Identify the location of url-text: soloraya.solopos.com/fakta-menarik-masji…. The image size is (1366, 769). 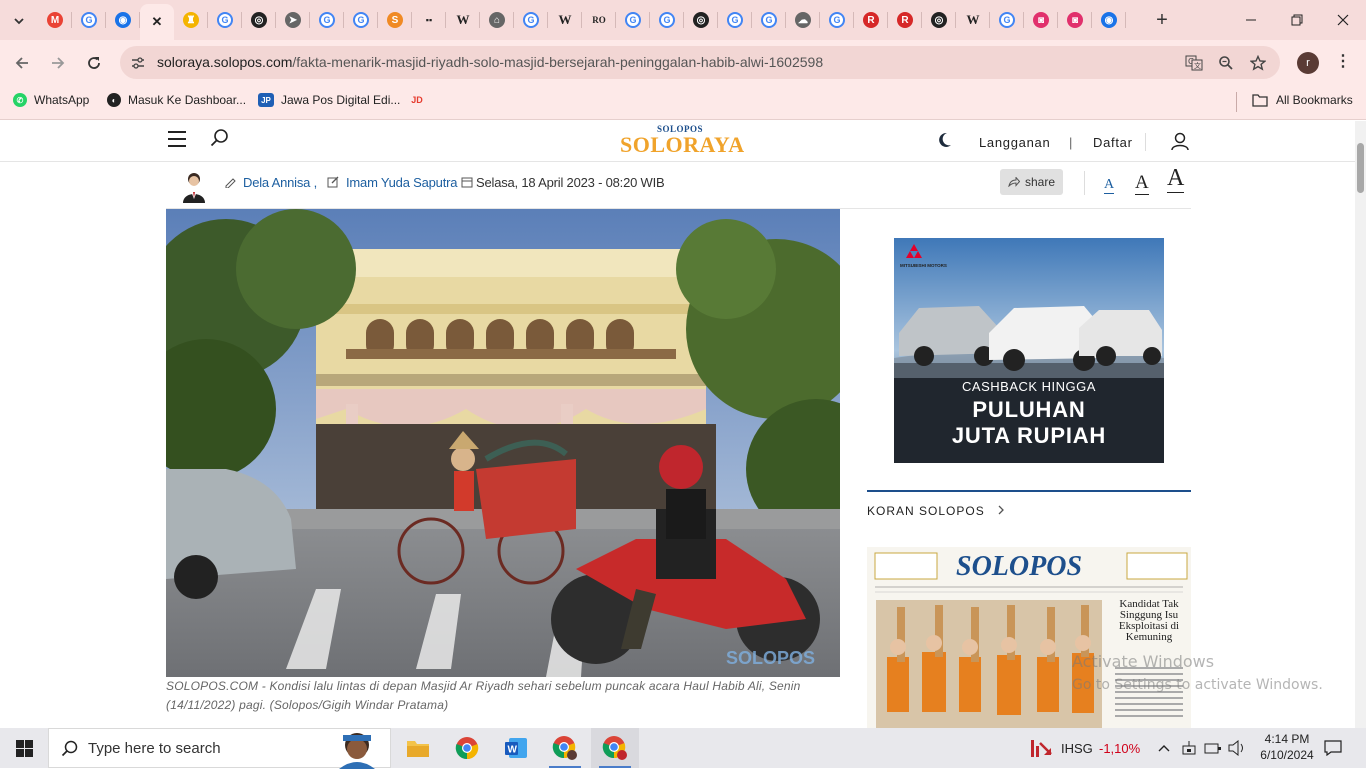
(490, 62).